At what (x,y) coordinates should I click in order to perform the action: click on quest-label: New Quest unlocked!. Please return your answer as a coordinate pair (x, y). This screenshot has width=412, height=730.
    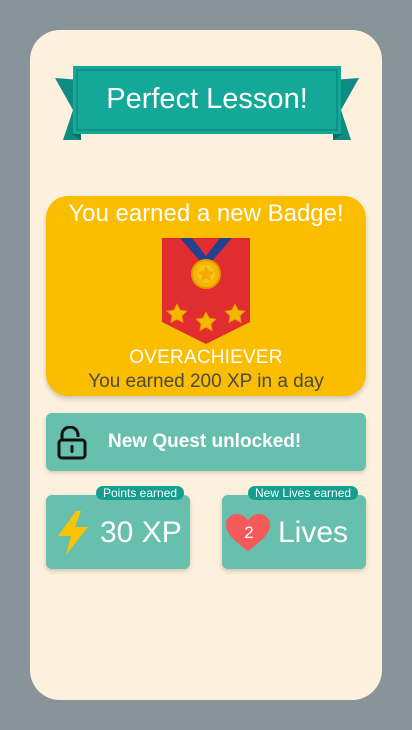
    Looking at the image, I should click on (205, 441).